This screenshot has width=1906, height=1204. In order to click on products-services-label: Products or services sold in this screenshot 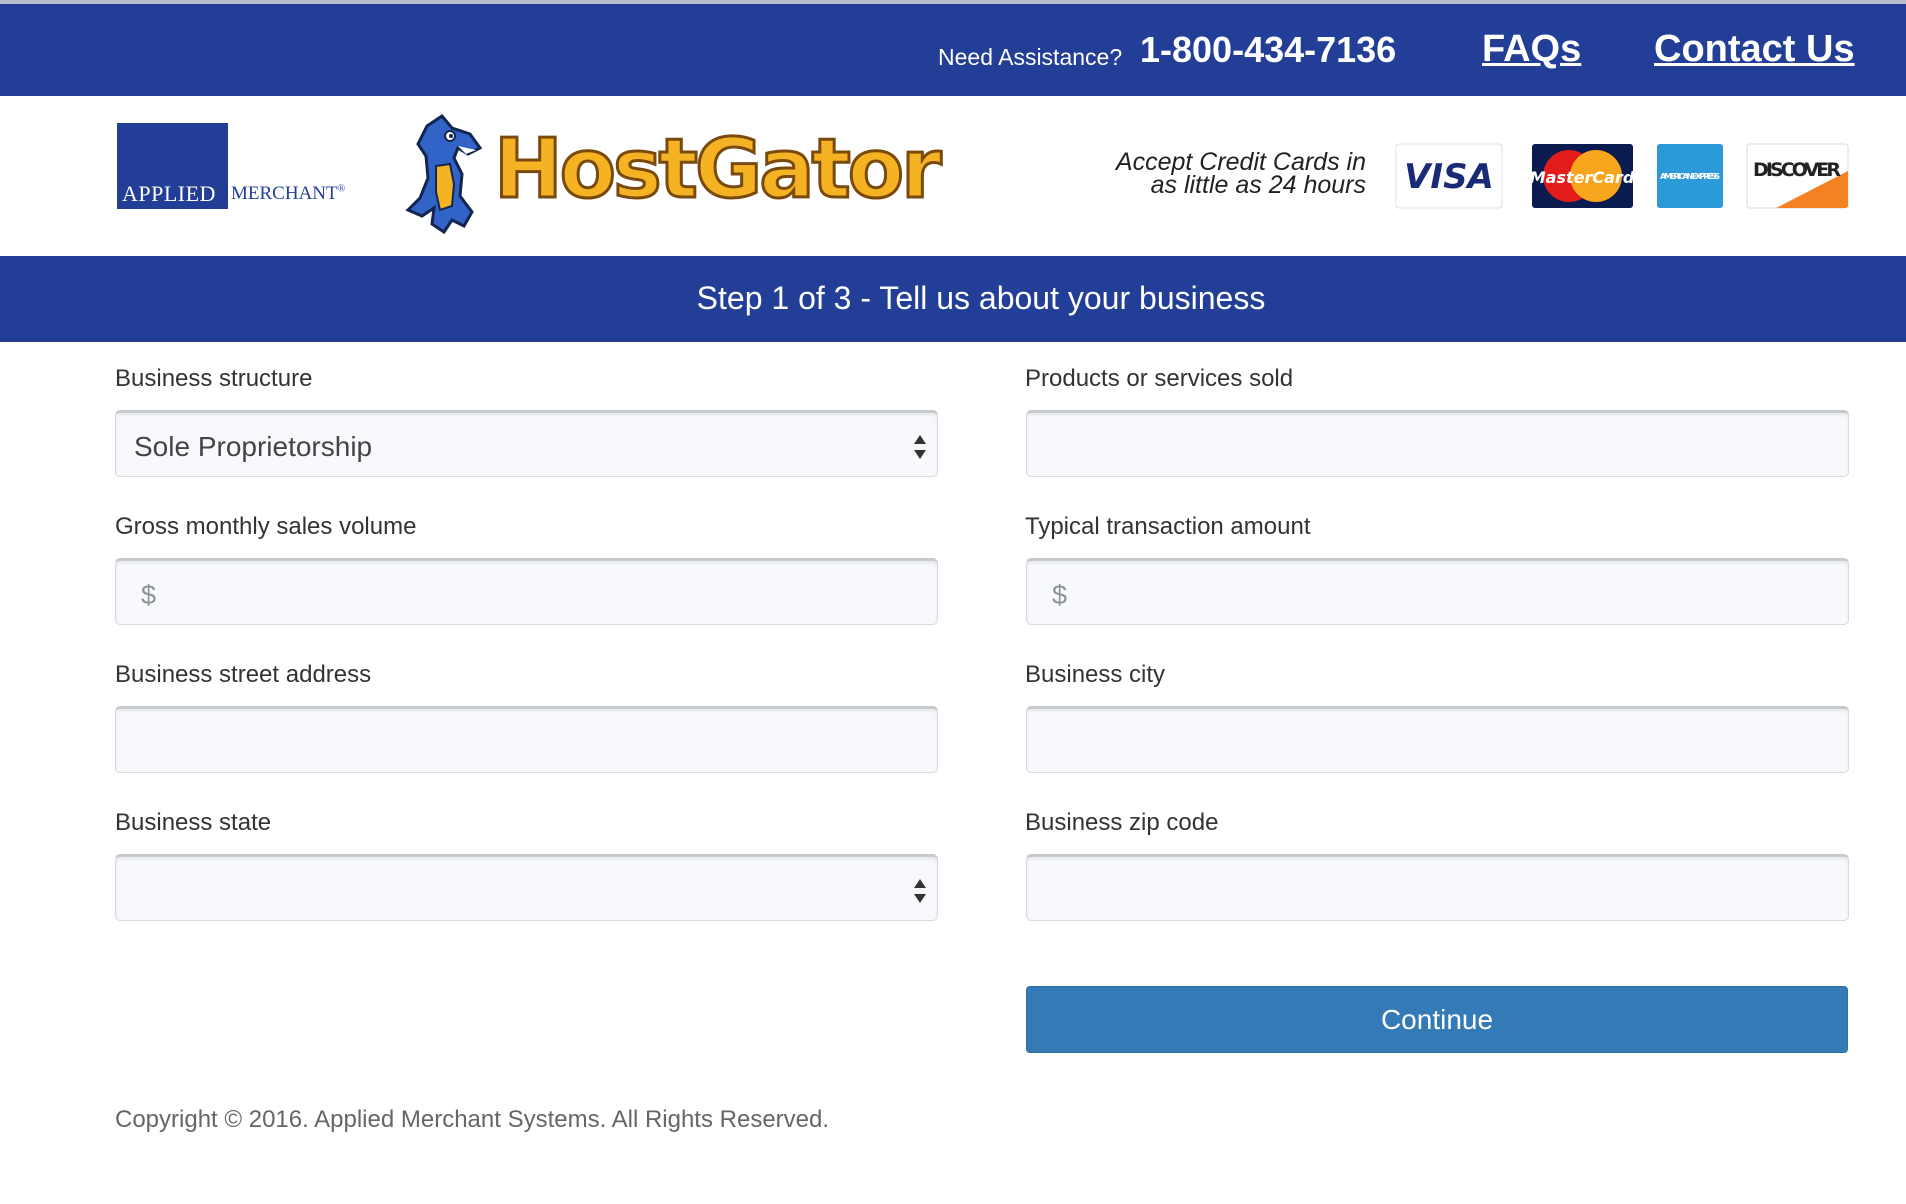, I will do `click(1159, 378)`.